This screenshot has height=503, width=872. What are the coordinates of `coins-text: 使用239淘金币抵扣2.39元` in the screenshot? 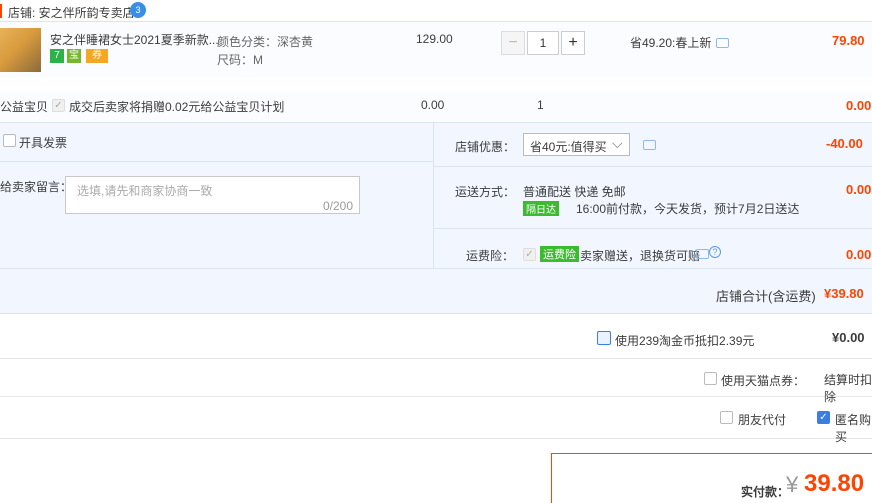 It's located at (685, 341).